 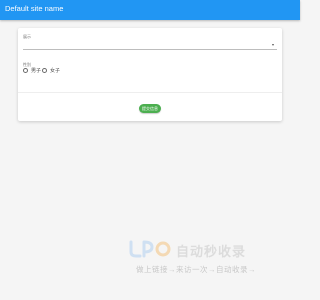 What do you see at coordinates (196, 269) in the screenshot?
I see `watermark-tagline: 做上链接→来访一次→自动收录→` at bounding box center [196, 269].